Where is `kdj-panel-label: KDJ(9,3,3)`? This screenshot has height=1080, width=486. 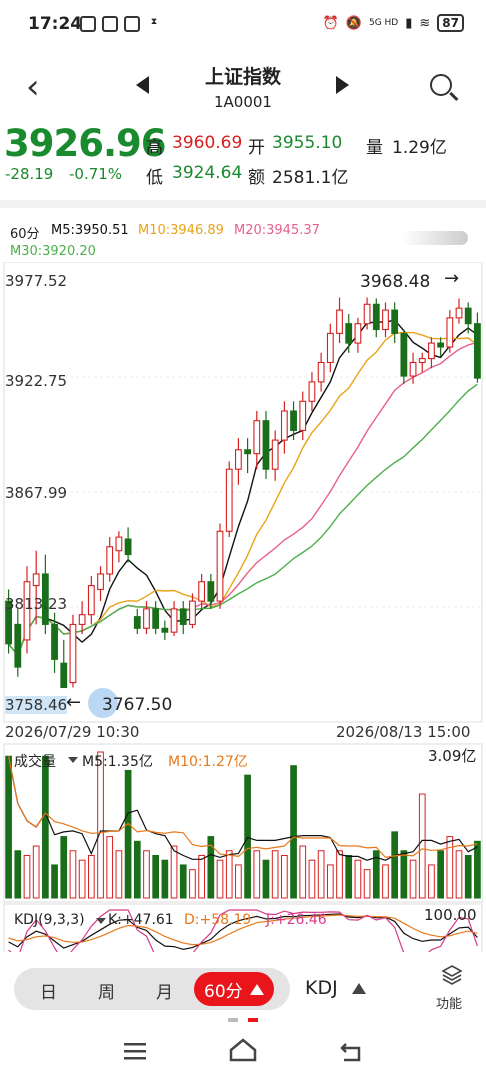
kdj-panel-label: KDJ(9,3,3) is located at coordinates (49, 920).